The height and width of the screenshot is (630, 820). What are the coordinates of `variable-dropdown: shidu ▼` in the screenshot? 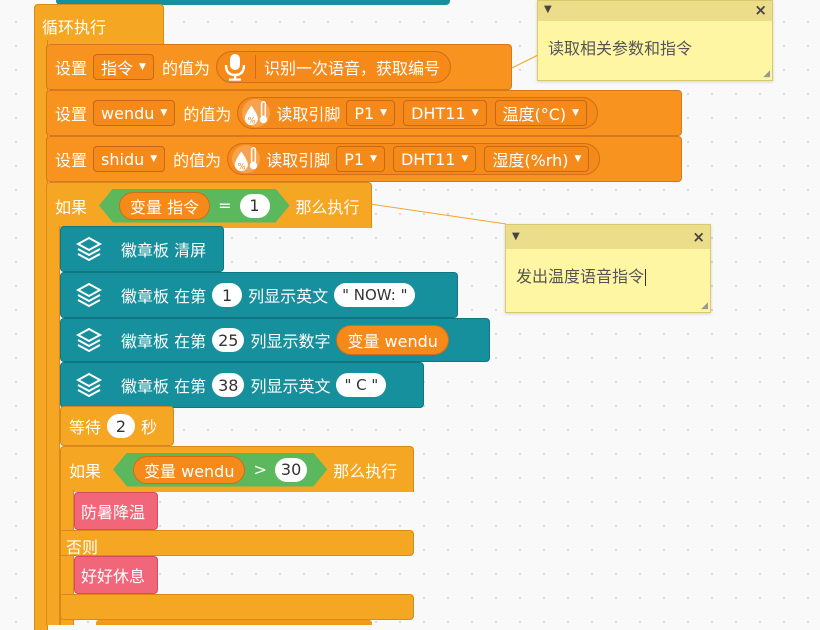 It's located at (129, 159).